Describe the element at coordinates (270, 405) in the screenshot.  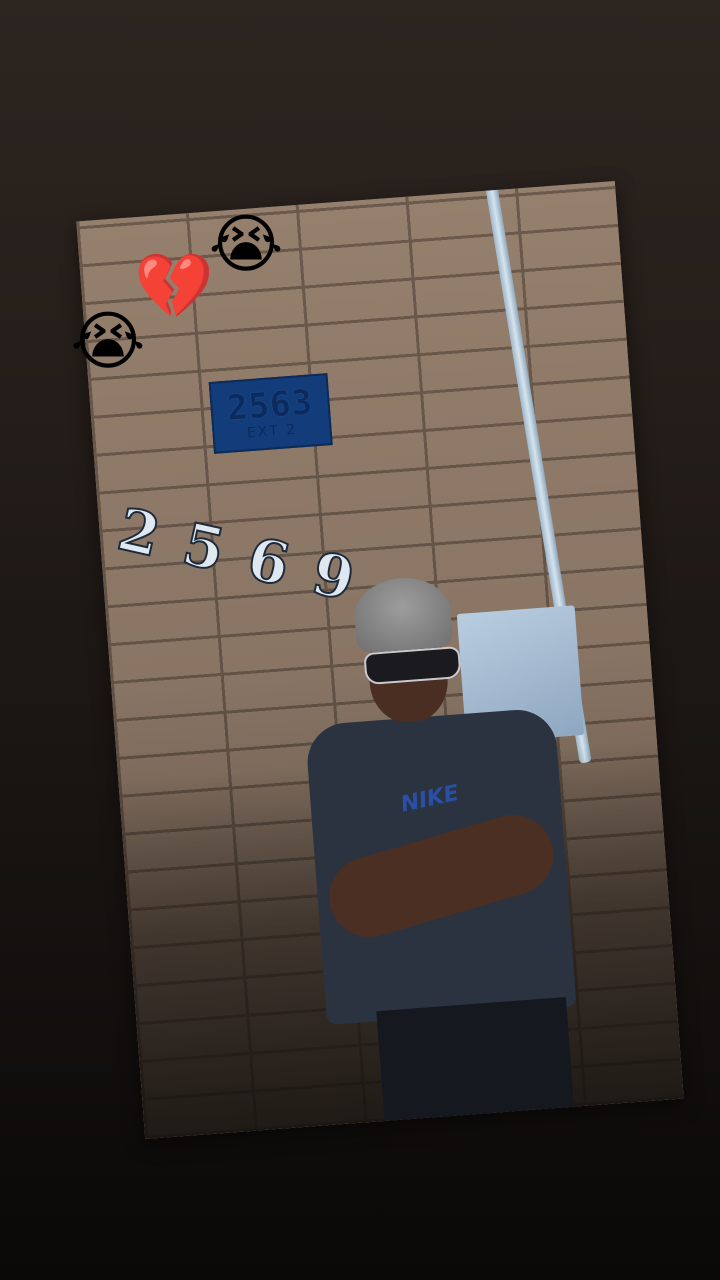
I see `house-number-plate-number: 2563` at that location.